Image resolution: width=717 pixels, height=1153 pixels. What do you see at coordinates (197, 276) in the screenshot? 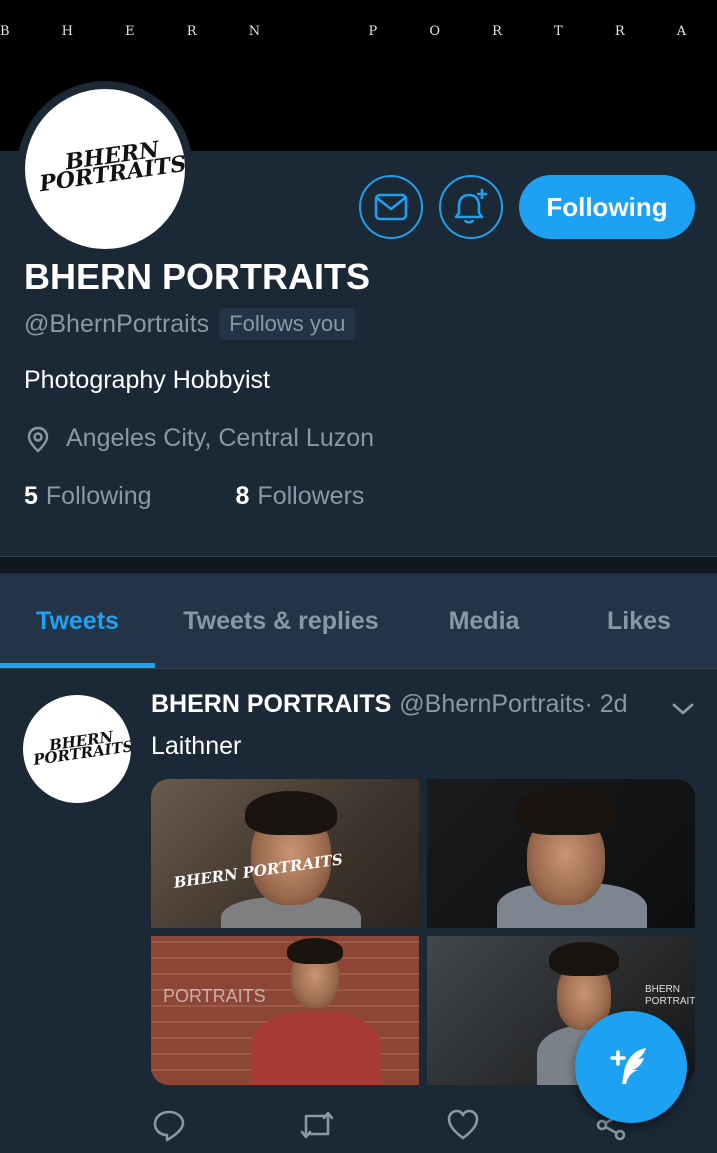
I see `profile-name: BHERN PORTRAITS` at bounding box center [197, 276].